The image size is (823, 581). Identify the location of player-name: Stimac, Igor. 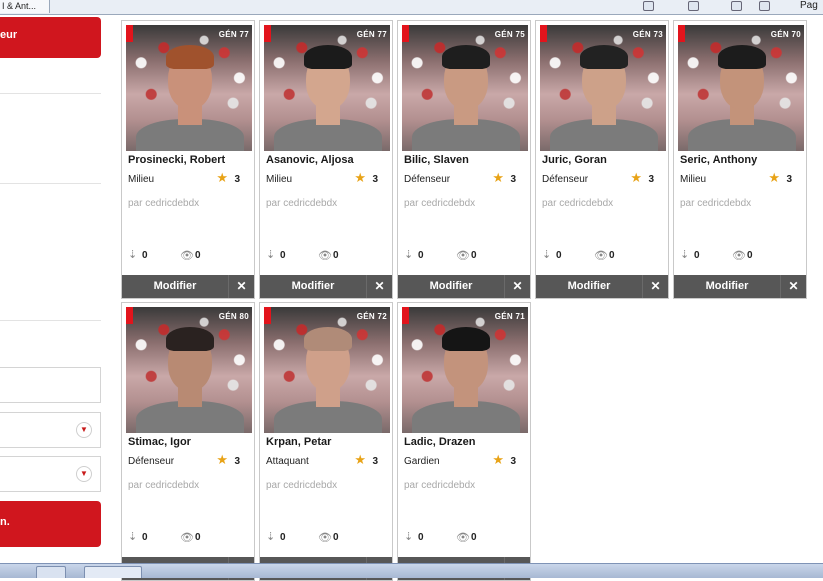
(159, 442).